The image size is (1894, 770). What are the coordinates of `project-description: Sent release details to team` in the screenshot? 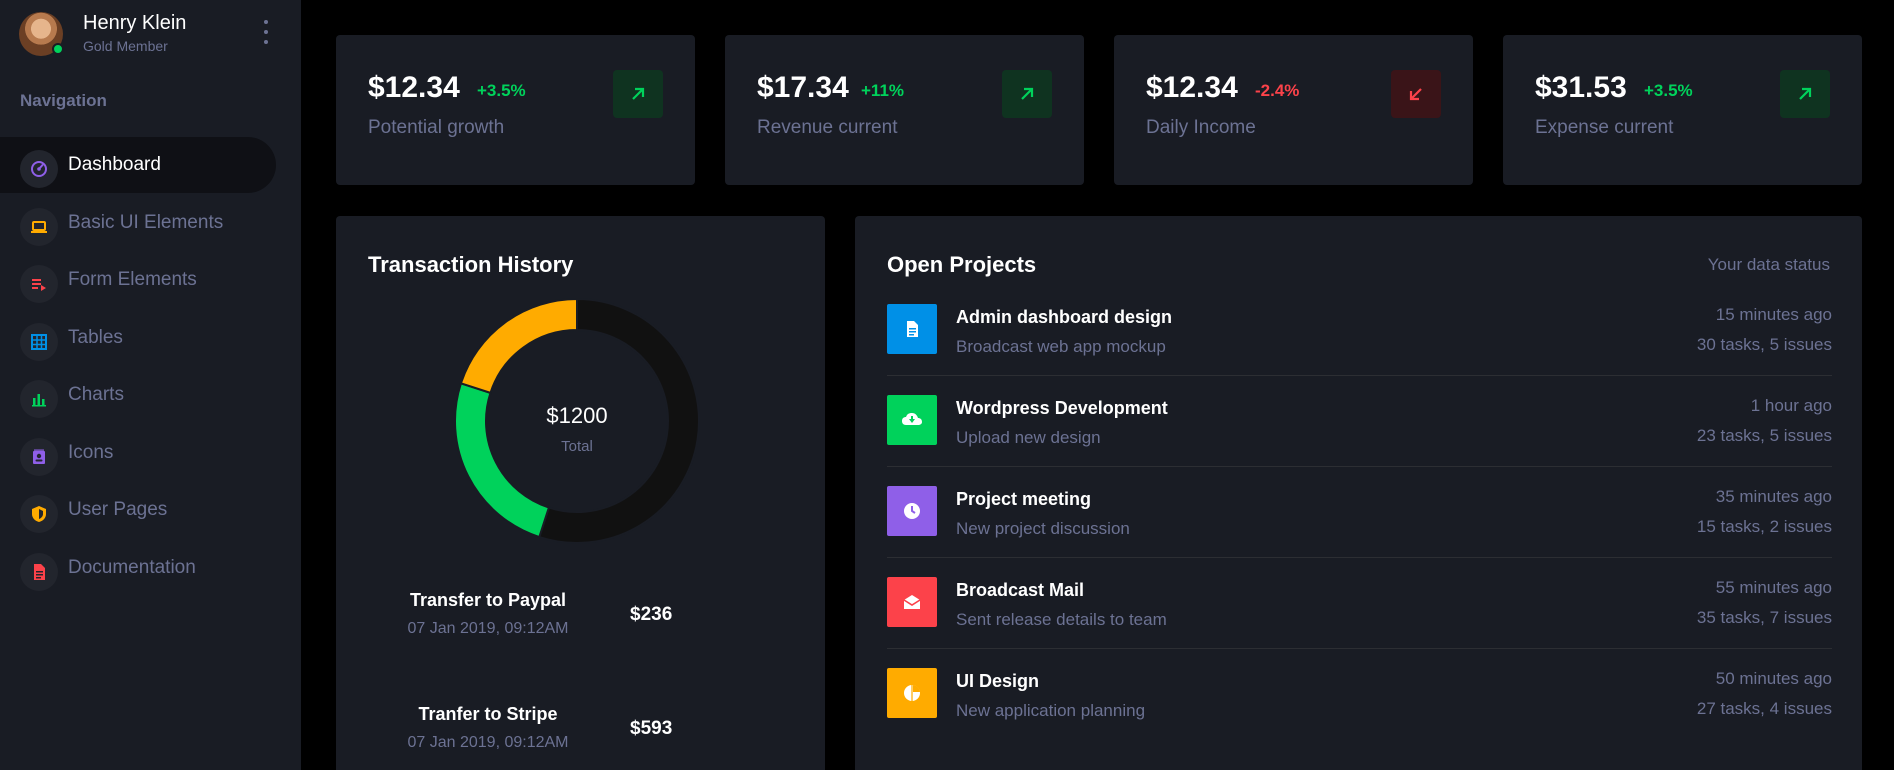 It's located at (1061, 619).